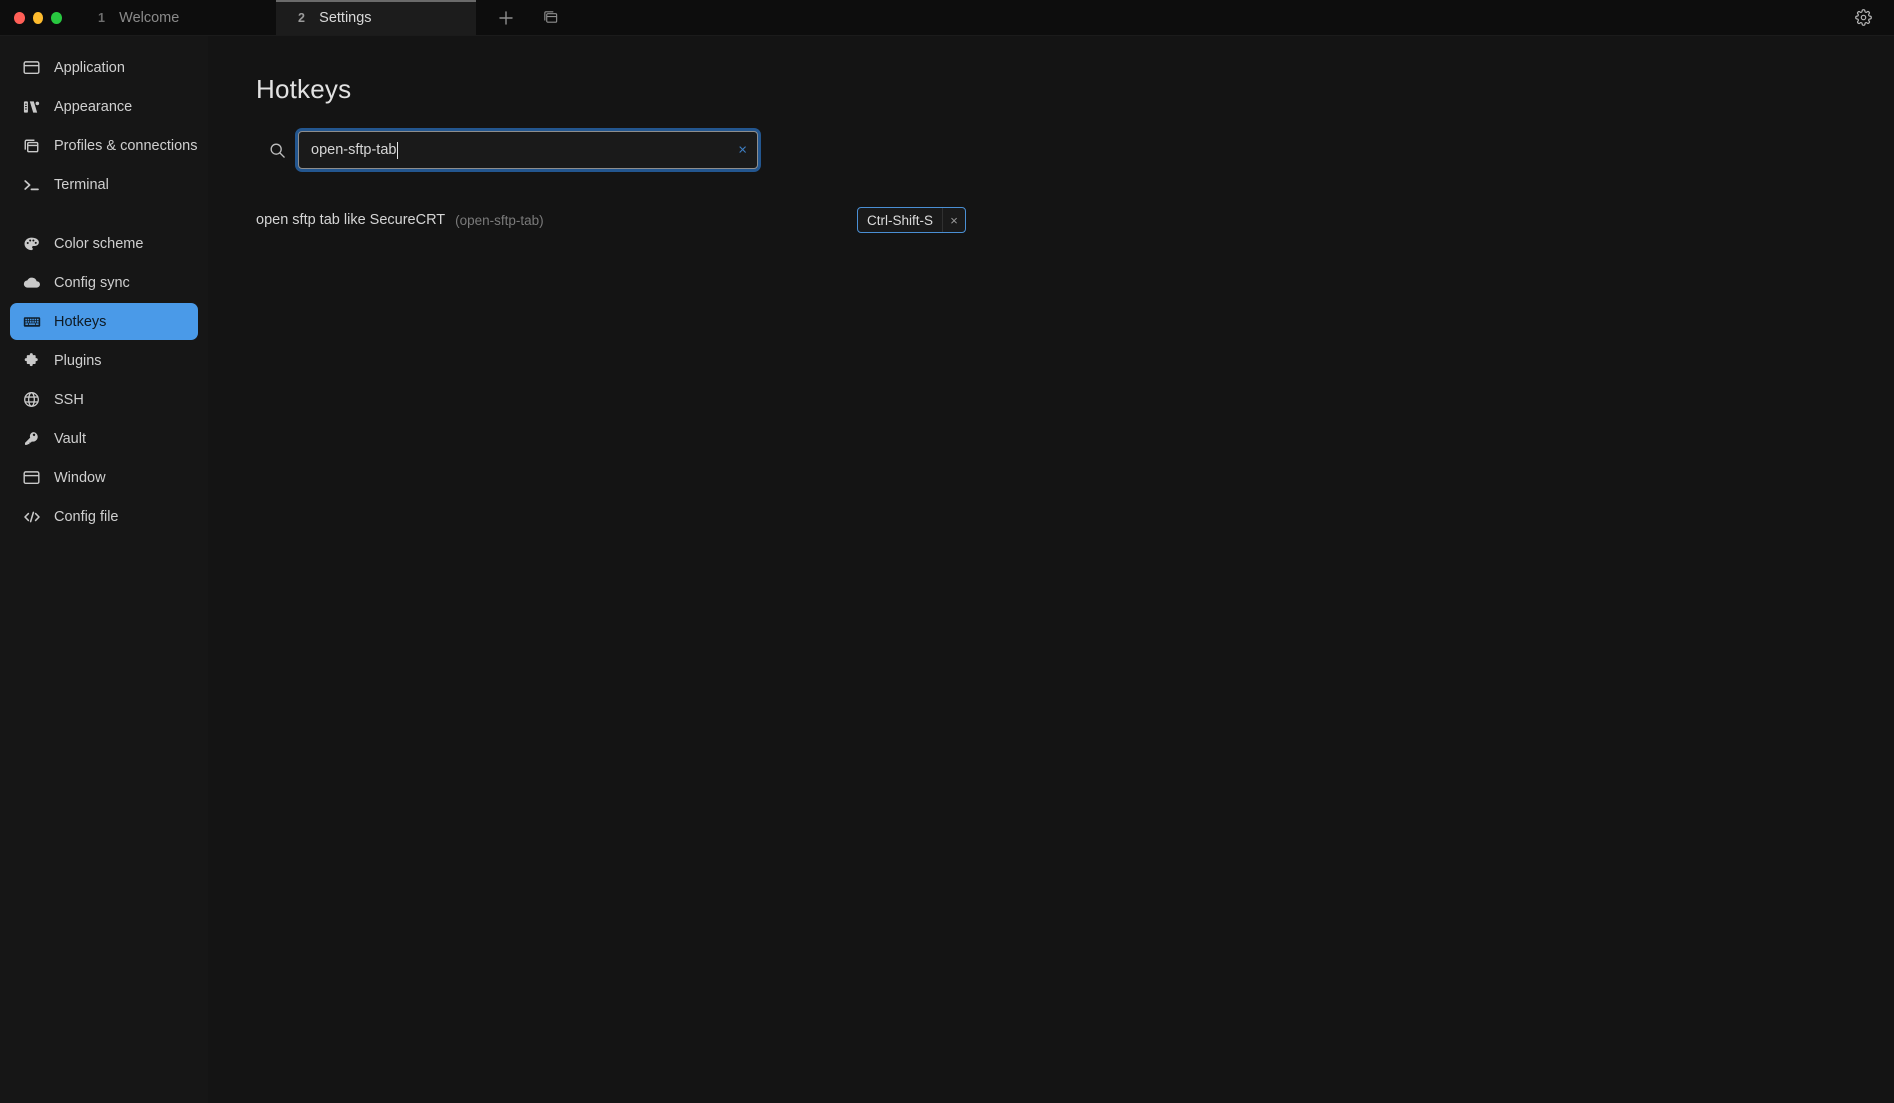 The height and width of the screenshot is (1103, 1894). What do you see at coordinates (126, 145) in the screenshot?
I see `sidebar-item-label: Profiles & connections` at bounding box center [126, 145].